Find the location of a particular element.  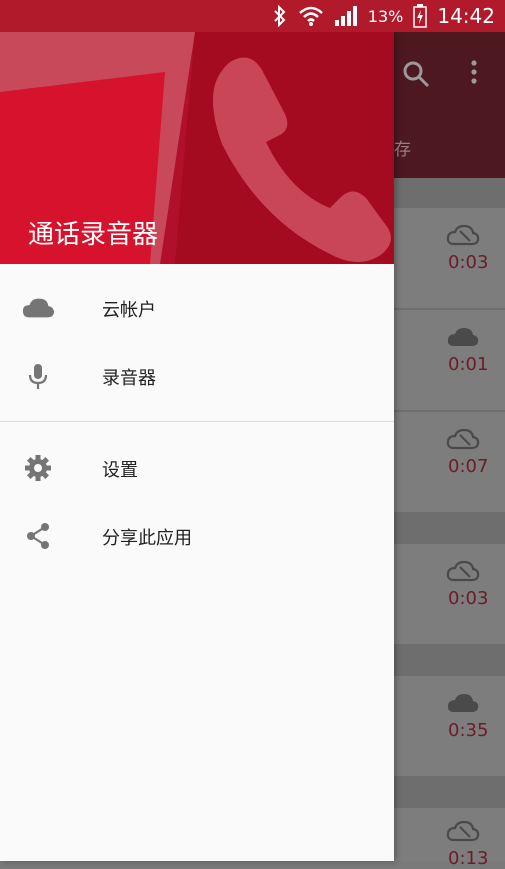

menu-item-cloud-account: 云帐户 is located at coordinates (197, 308).